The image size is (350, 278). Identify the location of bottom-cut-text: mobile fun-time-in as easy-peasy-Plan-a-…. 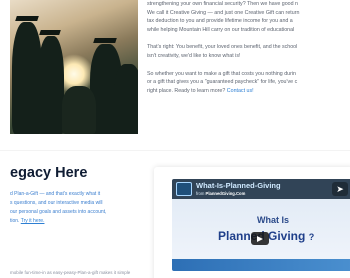
(70, 272).